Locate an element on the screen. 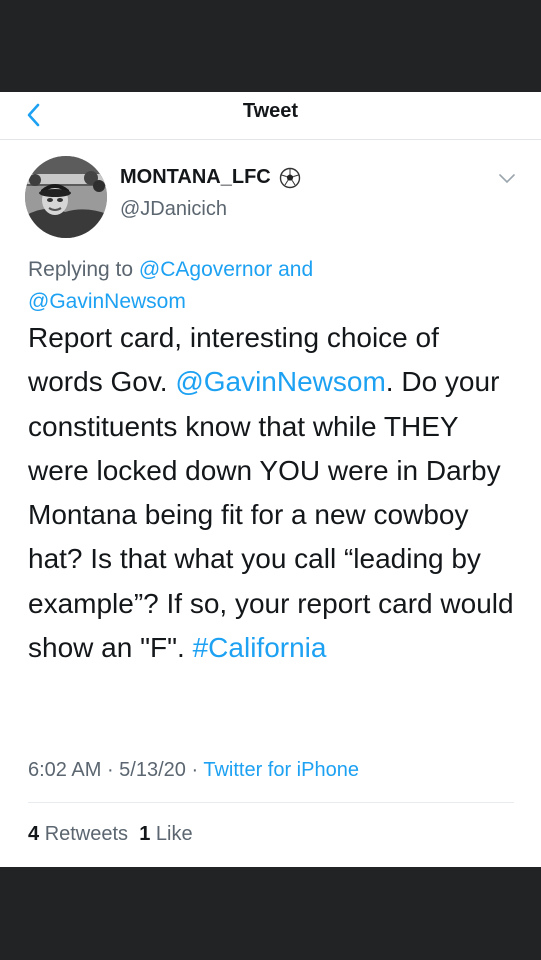 Image resolution: width=541 pixels, height=960 pixels. display-name: MONTANA_LFC is located at coordinates (210, 177).